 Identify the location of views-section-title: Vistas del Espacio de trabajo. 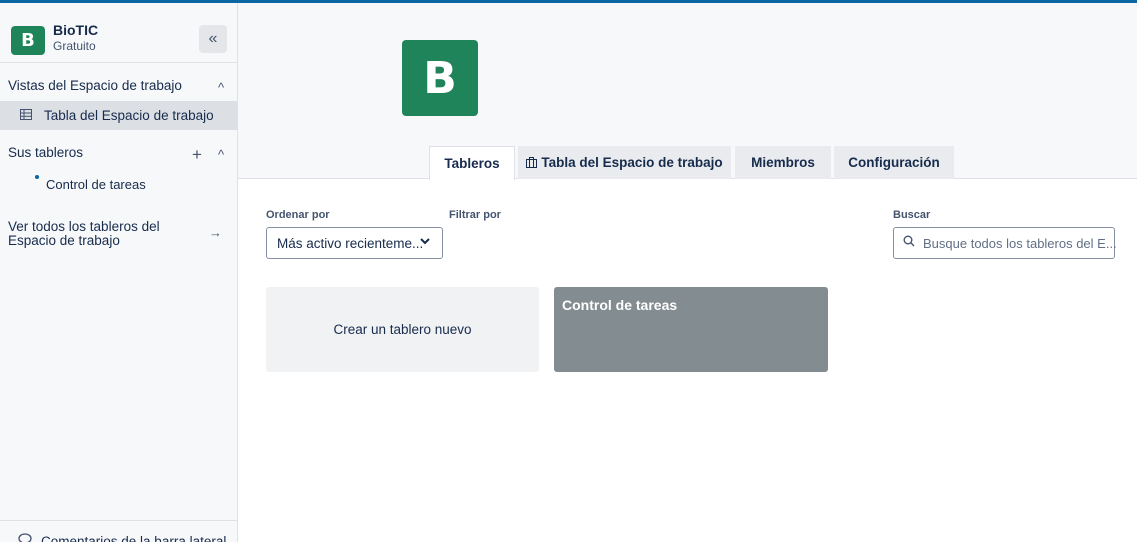
(95, 85).